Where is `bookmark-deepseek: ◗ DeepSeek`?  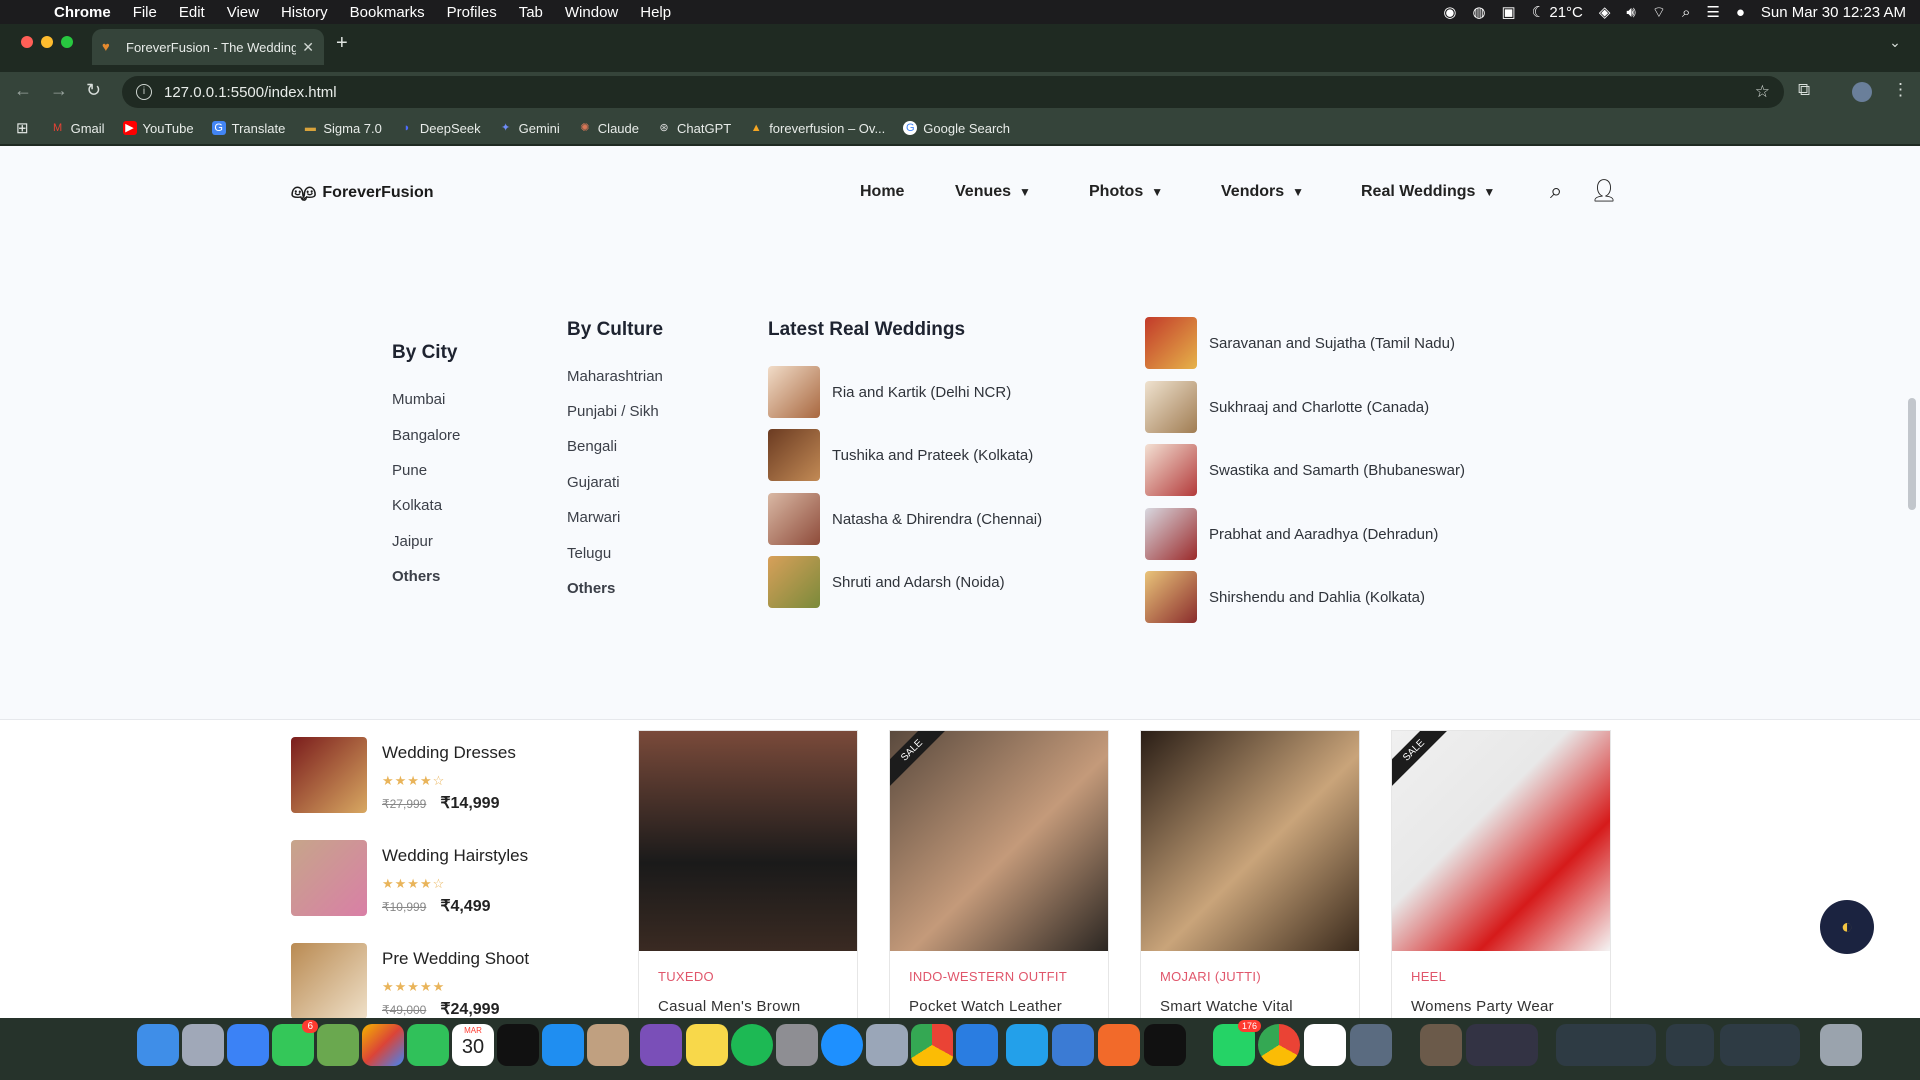 bookmark-deepseek: ◗ DeepSeek is located at coordinates (440, 128).